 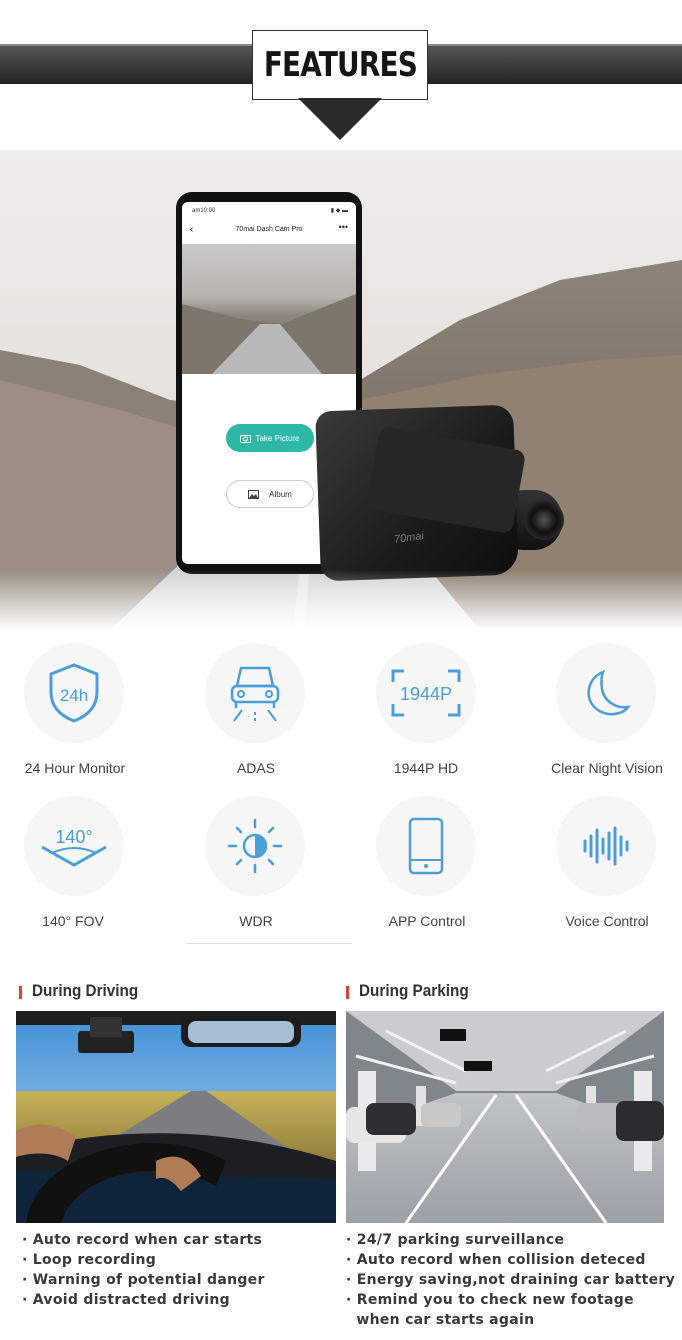 I want to click on camera-icon, so click(x=246, y=438).